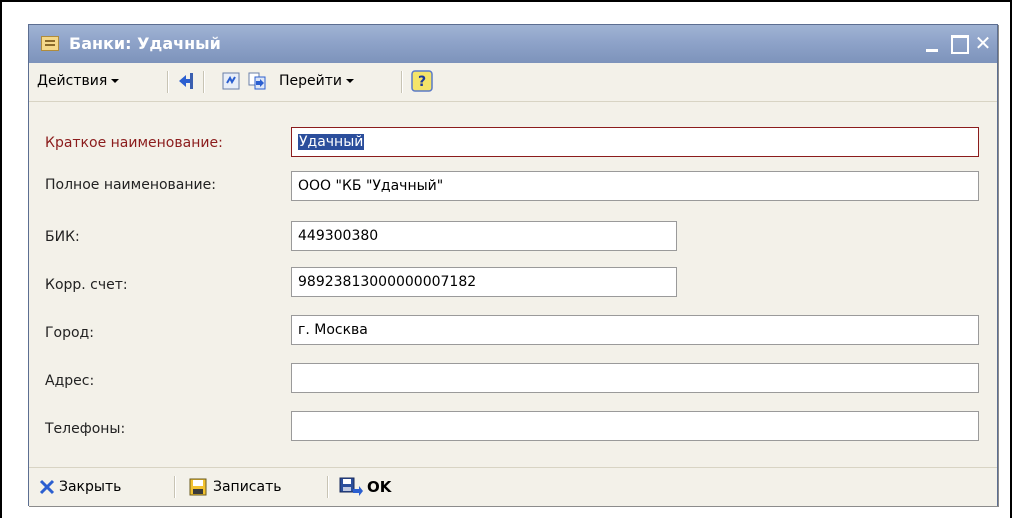  I want to click on bik-value: 449300380, so click(338, 236).